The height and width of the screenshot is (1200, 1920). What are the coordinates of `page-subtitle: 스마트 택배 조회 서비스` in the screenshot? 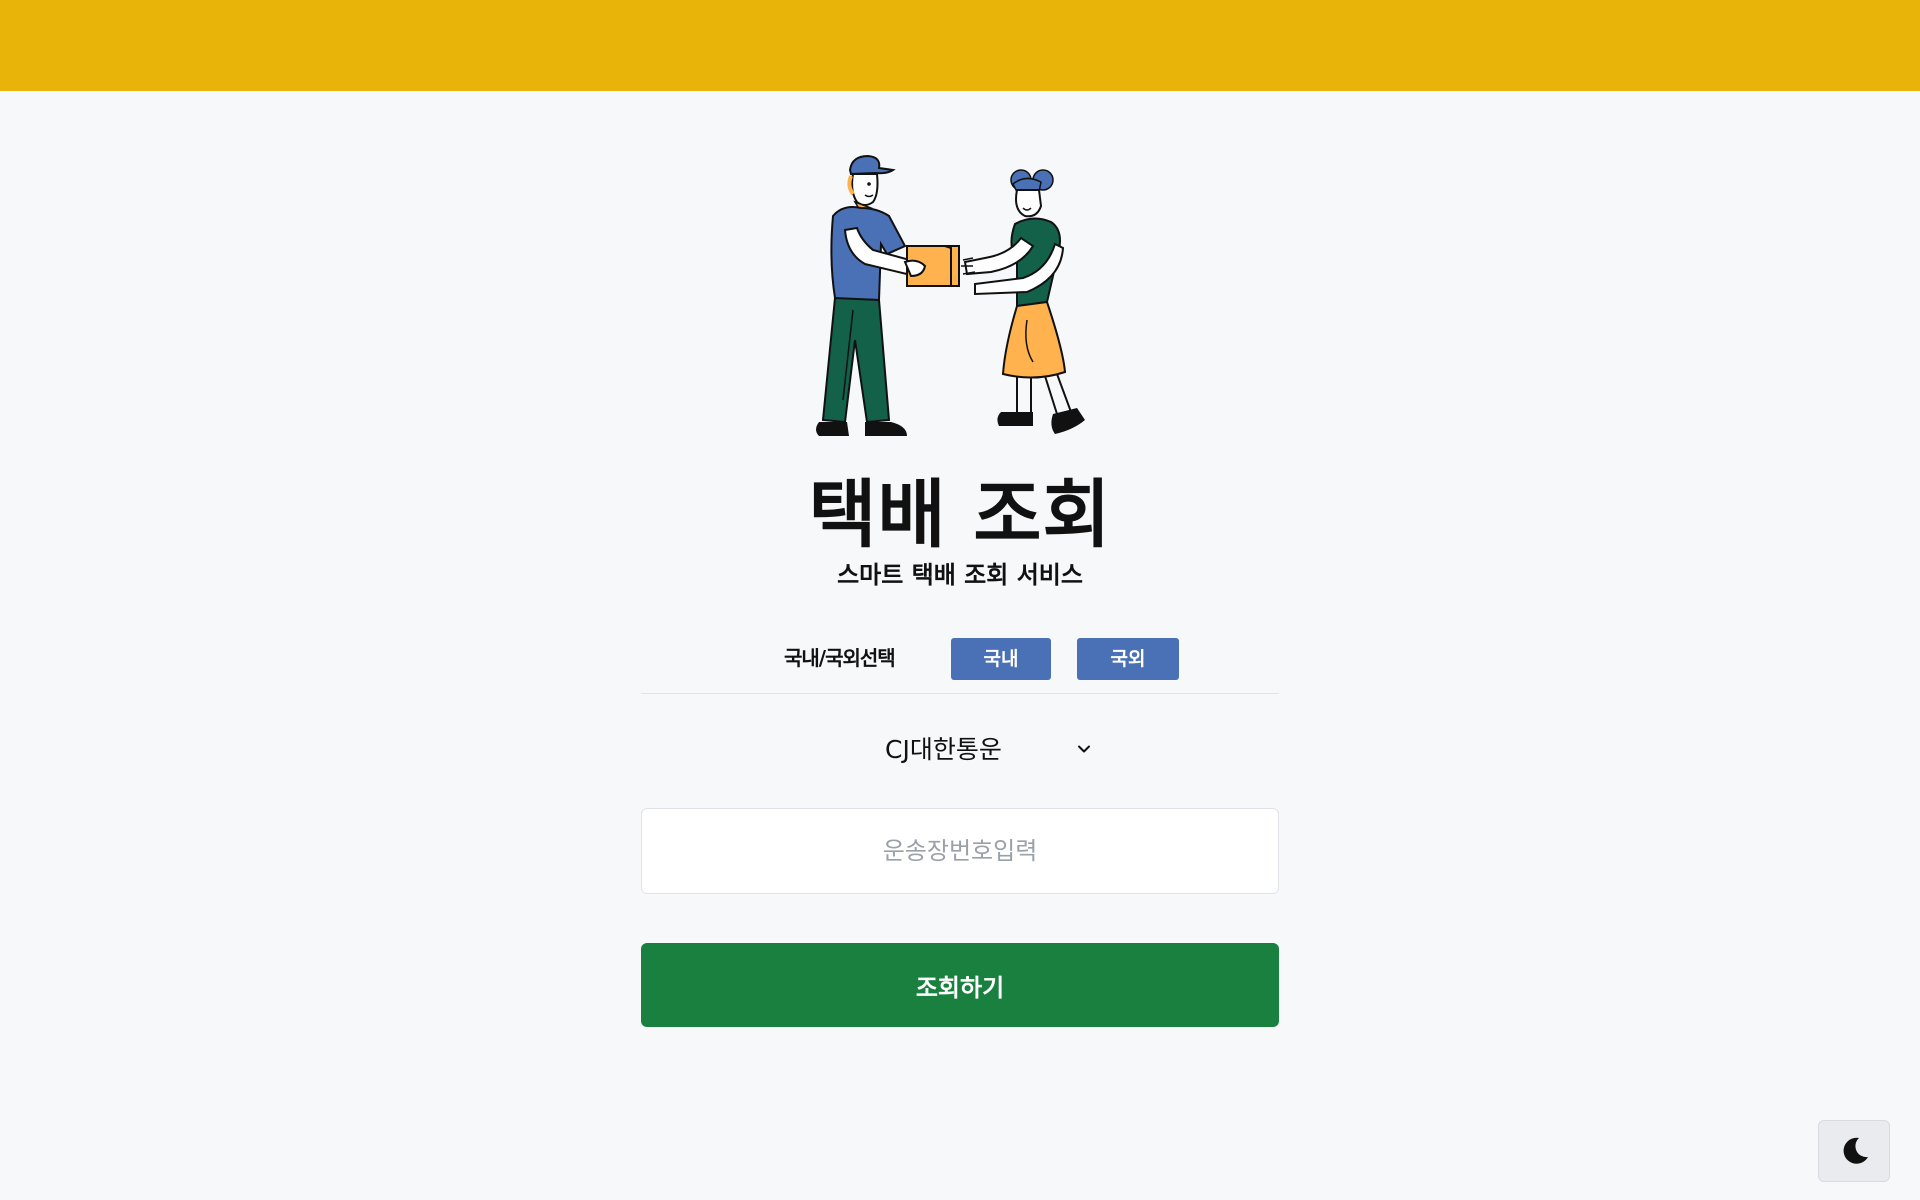 It's located at (960, 575).